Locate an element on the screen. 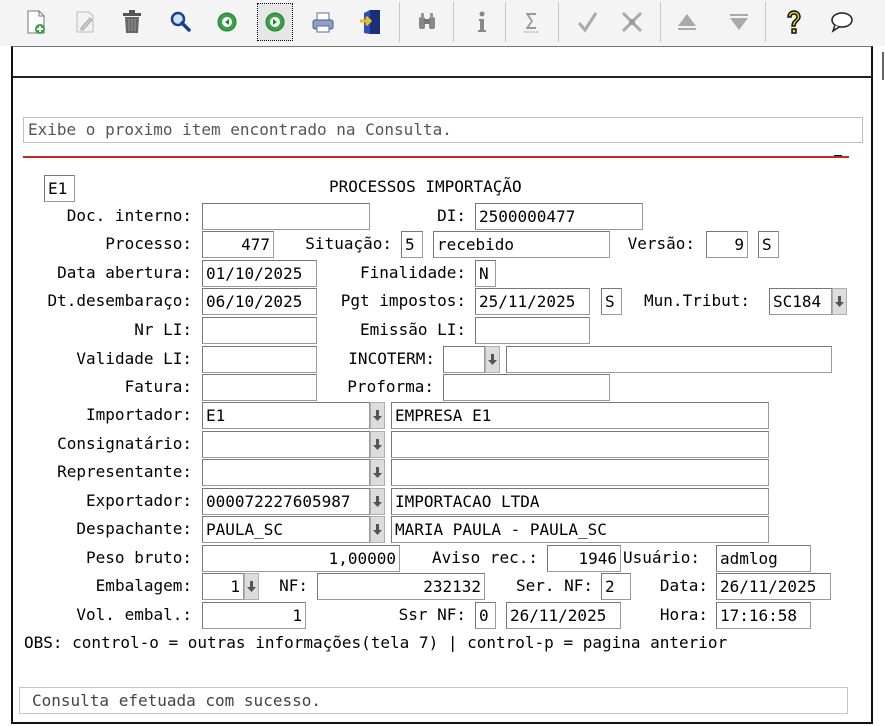  mun-tribut-label: Mun.Tribut: is located at coordinates (697, 300).